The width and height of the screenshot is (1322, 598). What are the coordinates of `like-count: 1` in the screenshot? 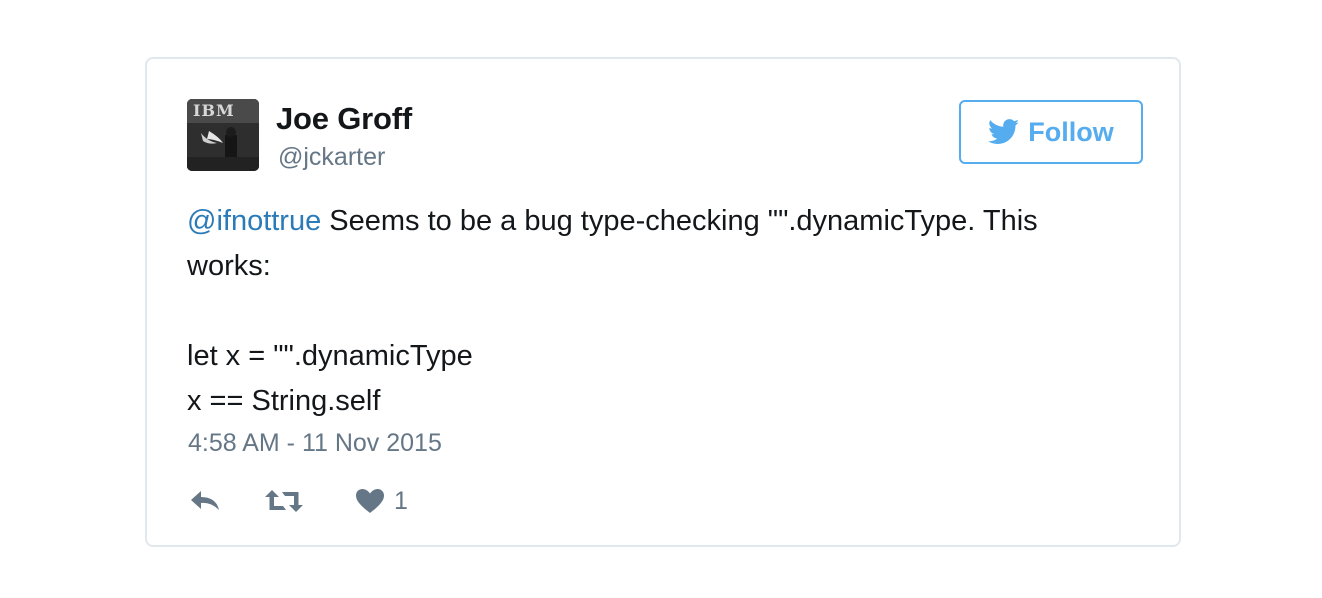 It's located at (401, 500).